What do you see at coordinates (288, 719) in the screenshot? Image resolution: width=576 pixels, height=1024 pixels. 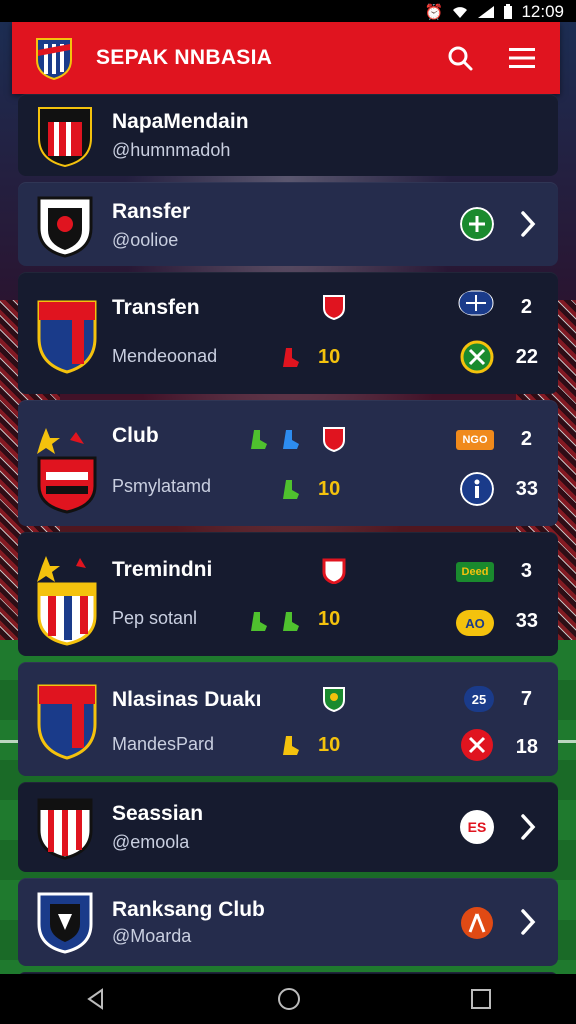 I see `list-item: Nlasinas Duakı MandesPard 10 25 7 18` at bounding box center [288, 719].